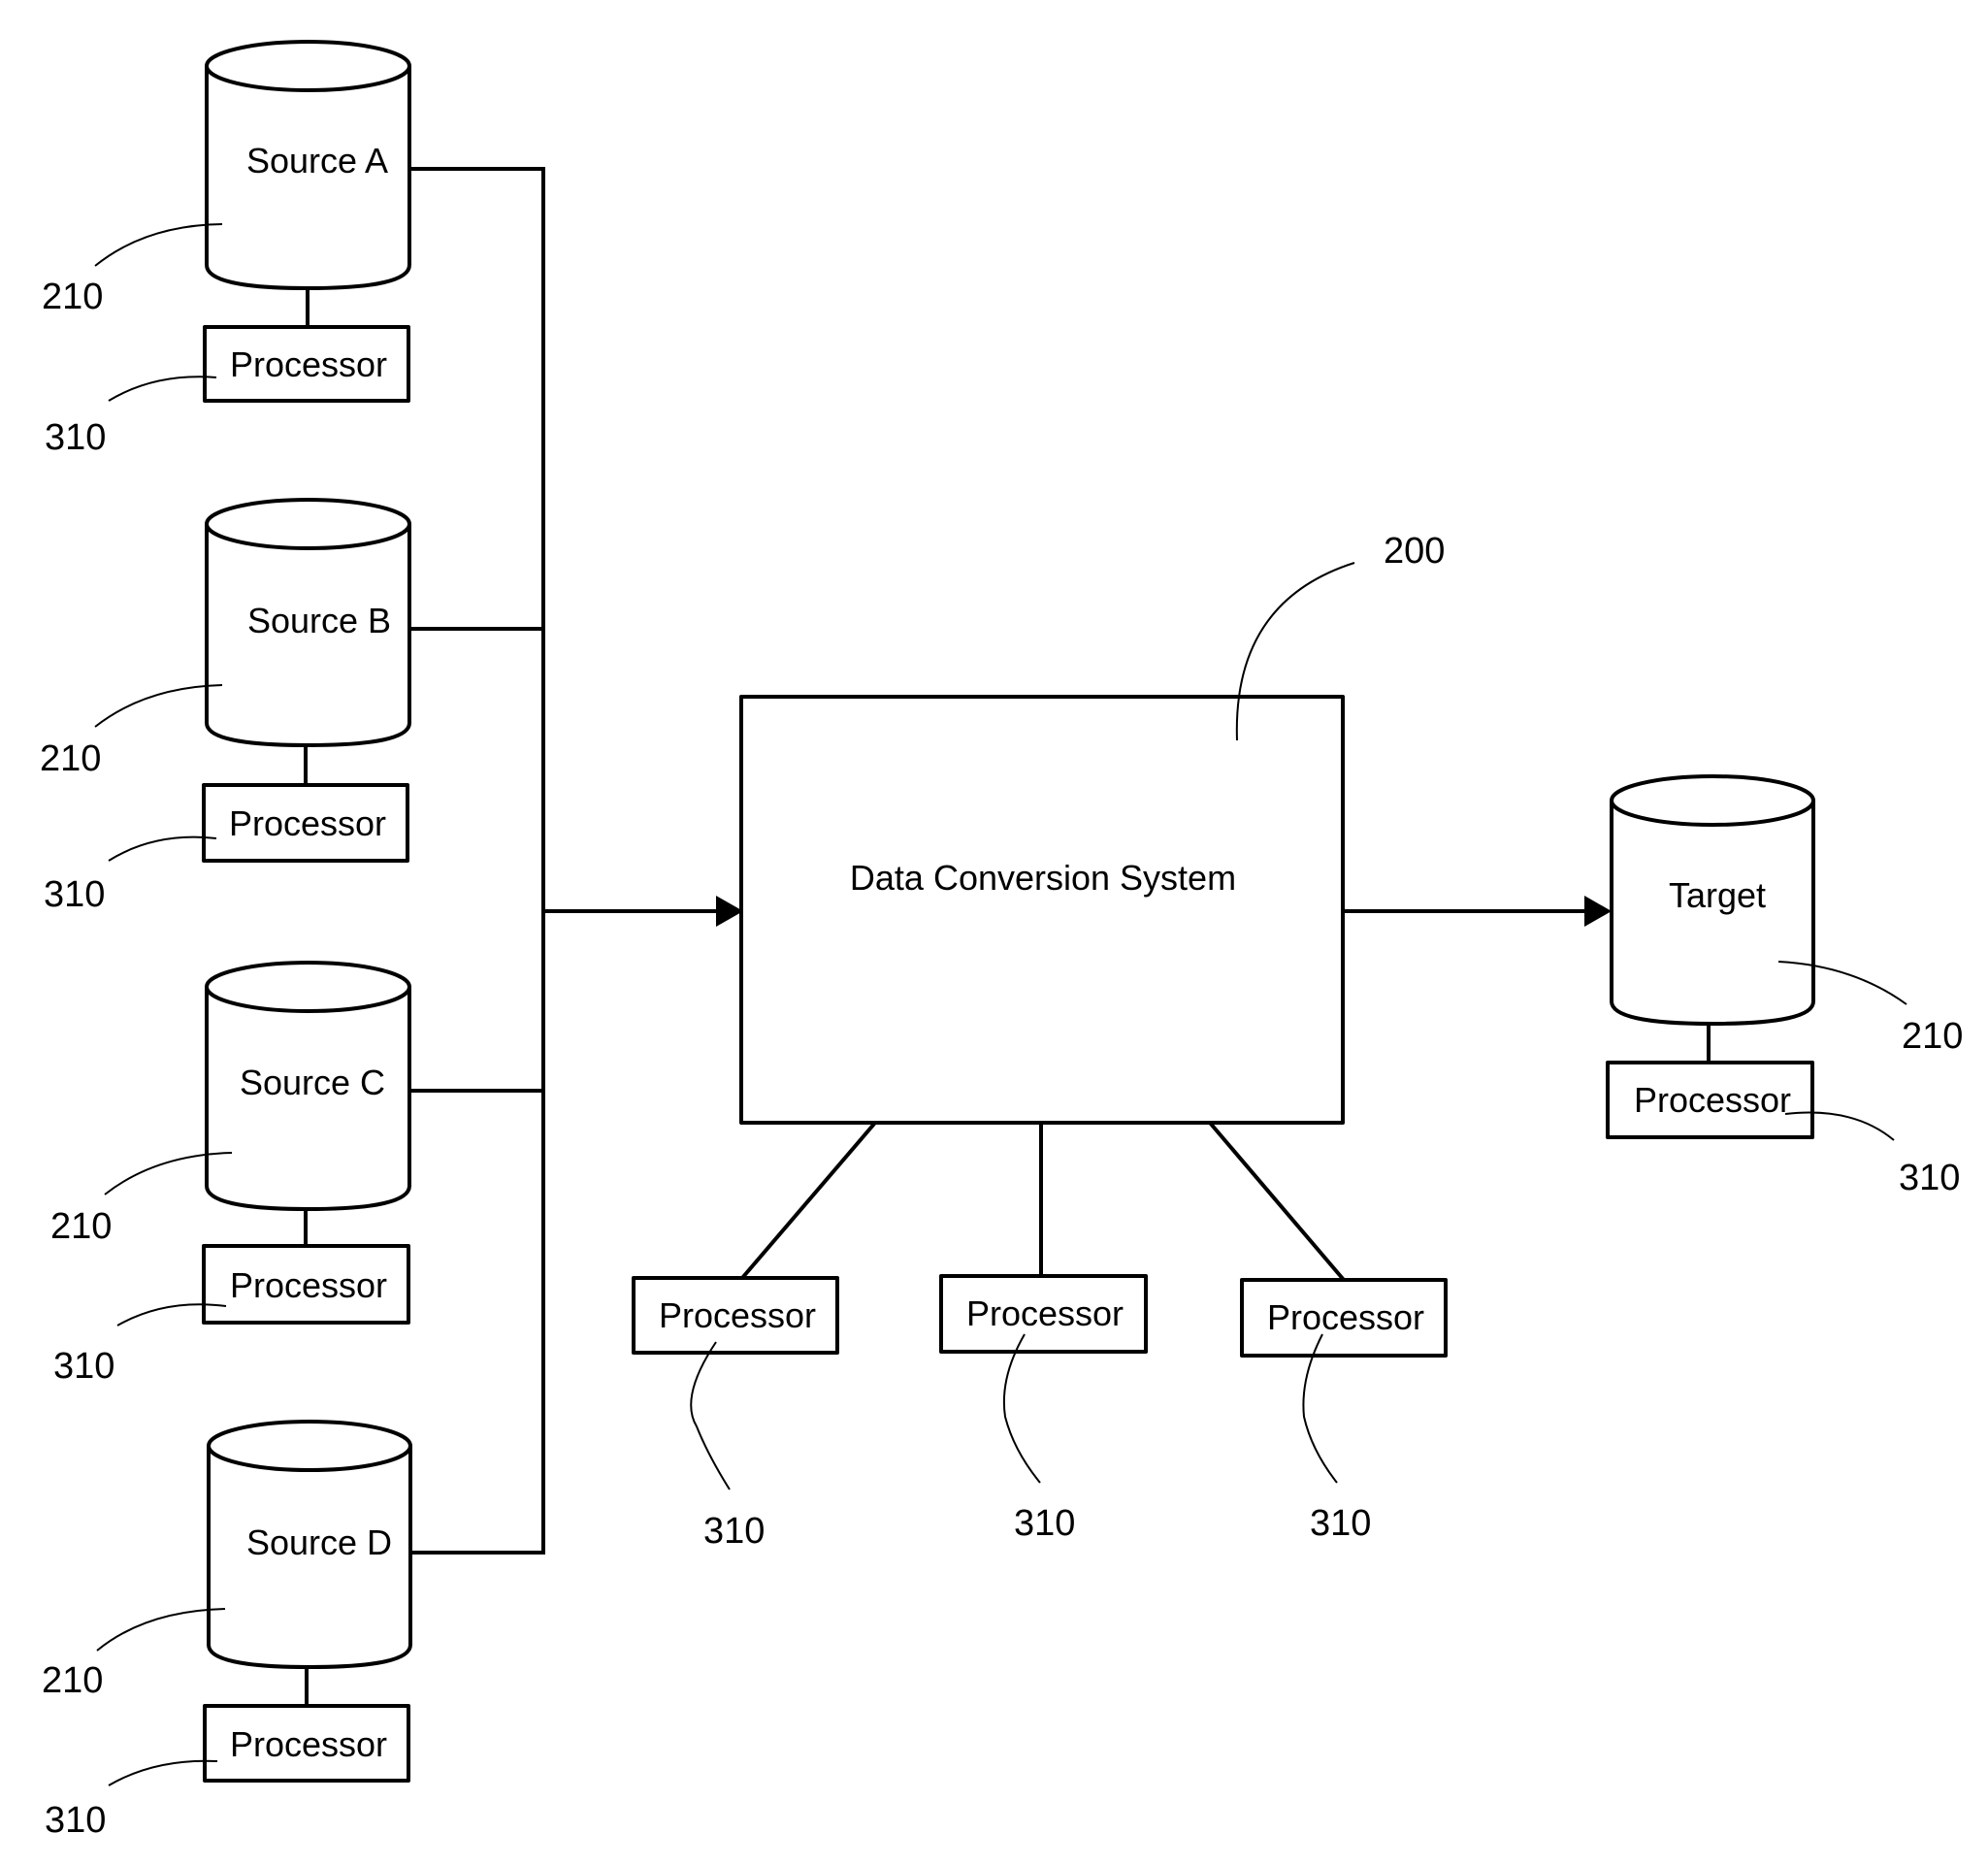 This screenshot has width=1988, height=1866. I want to click on source-c-processor: Processor, so click(306, 1284).